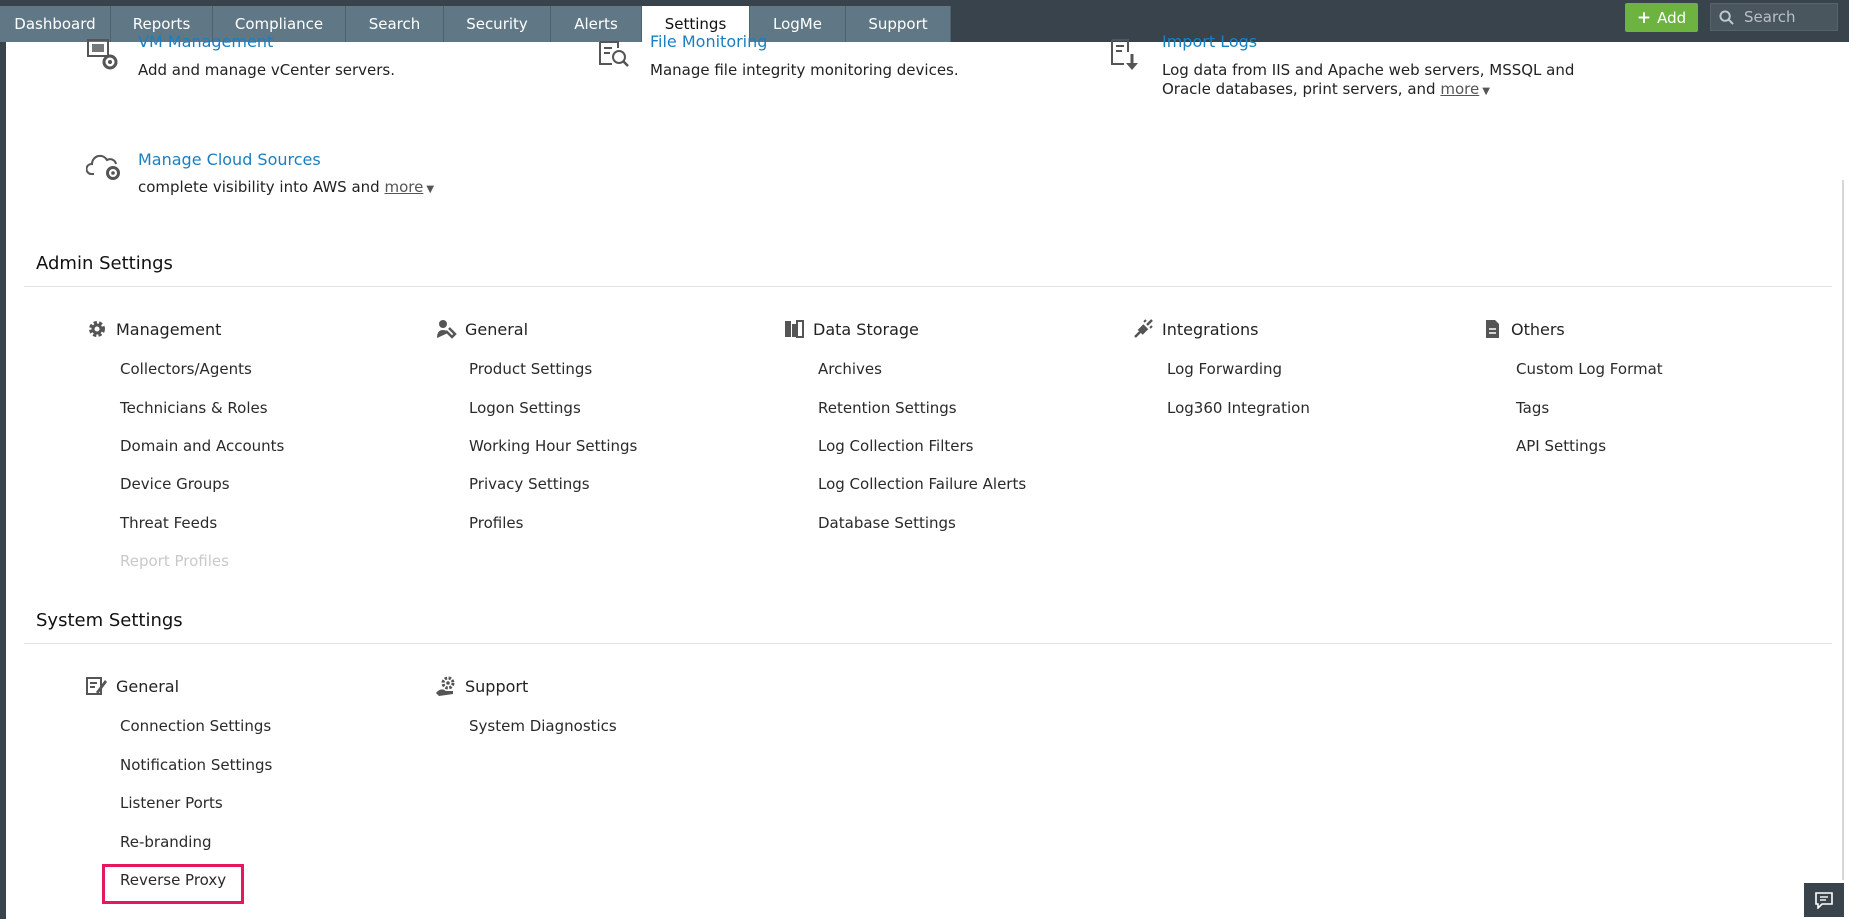  Describe the element at coordinates (1492, 329) in the screenshot. I see `document-icon` at that location.